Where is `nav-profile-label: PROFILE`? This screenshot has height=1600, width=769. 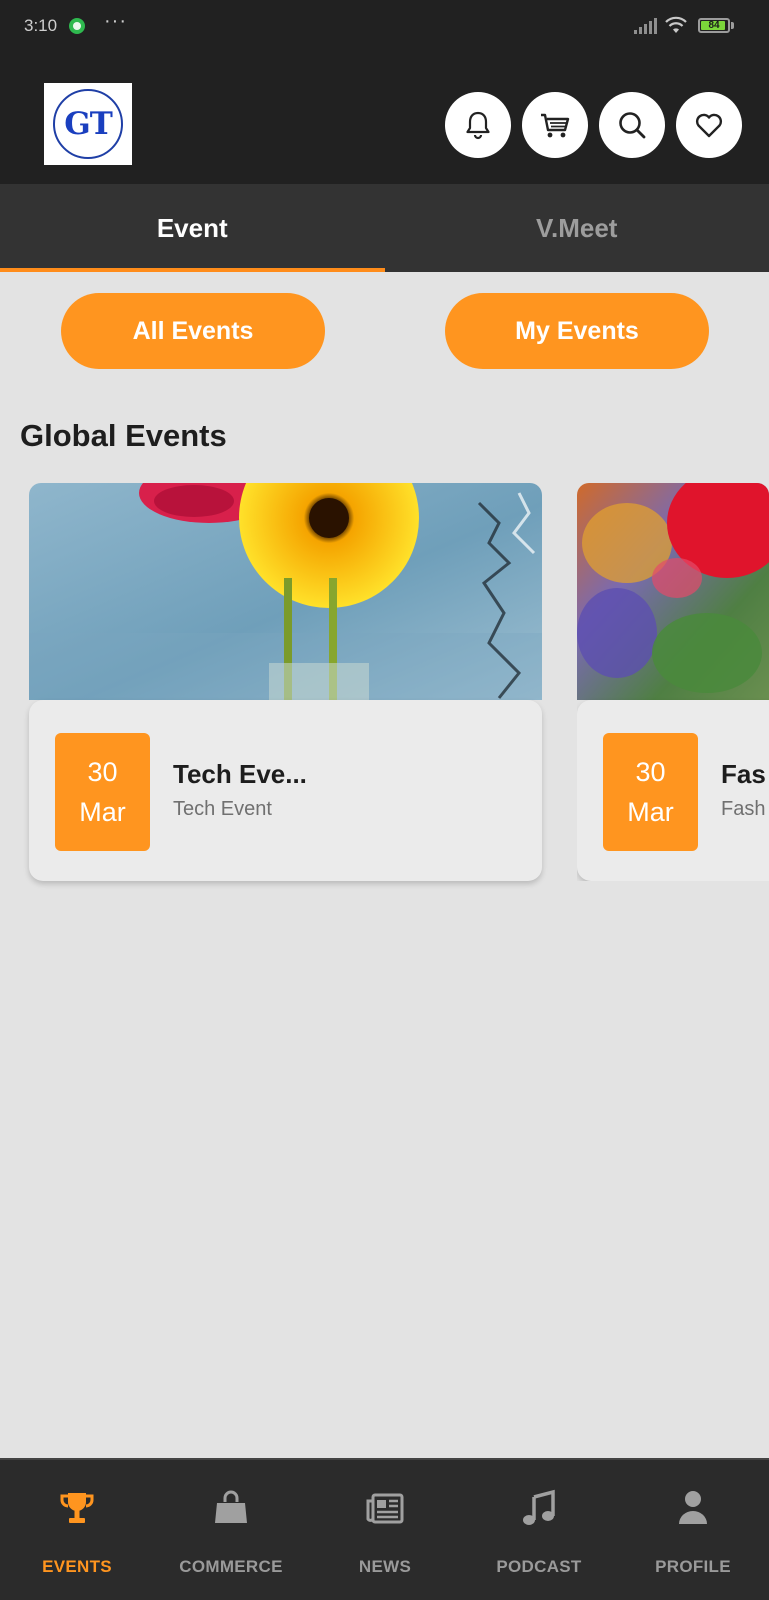
nav-profile-label: PROFILE is located at coordinates (693, 1566).